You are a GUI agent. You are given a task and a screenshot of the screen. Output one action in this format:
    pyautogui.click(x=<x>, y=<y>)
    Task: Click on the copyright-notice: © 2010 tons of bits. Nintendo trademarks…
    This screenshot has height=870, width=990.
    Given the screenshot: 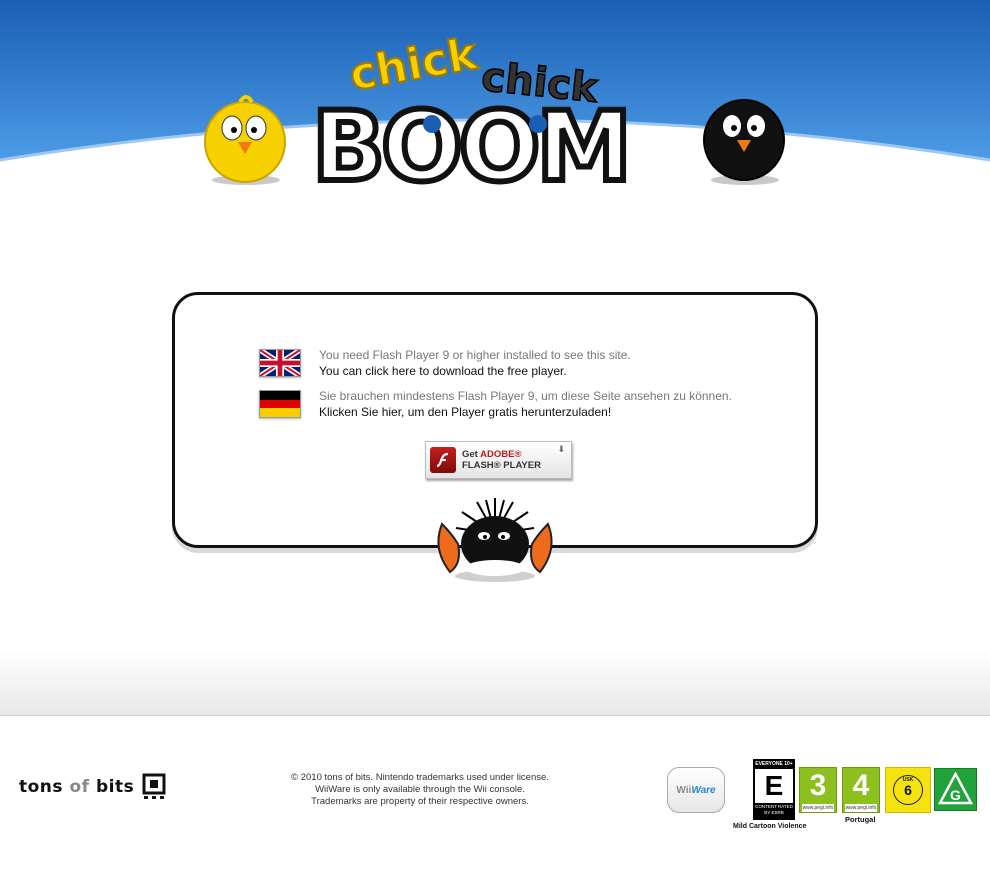 What is the action you would take?
    pyautogui.click(x=420, y=789)
    